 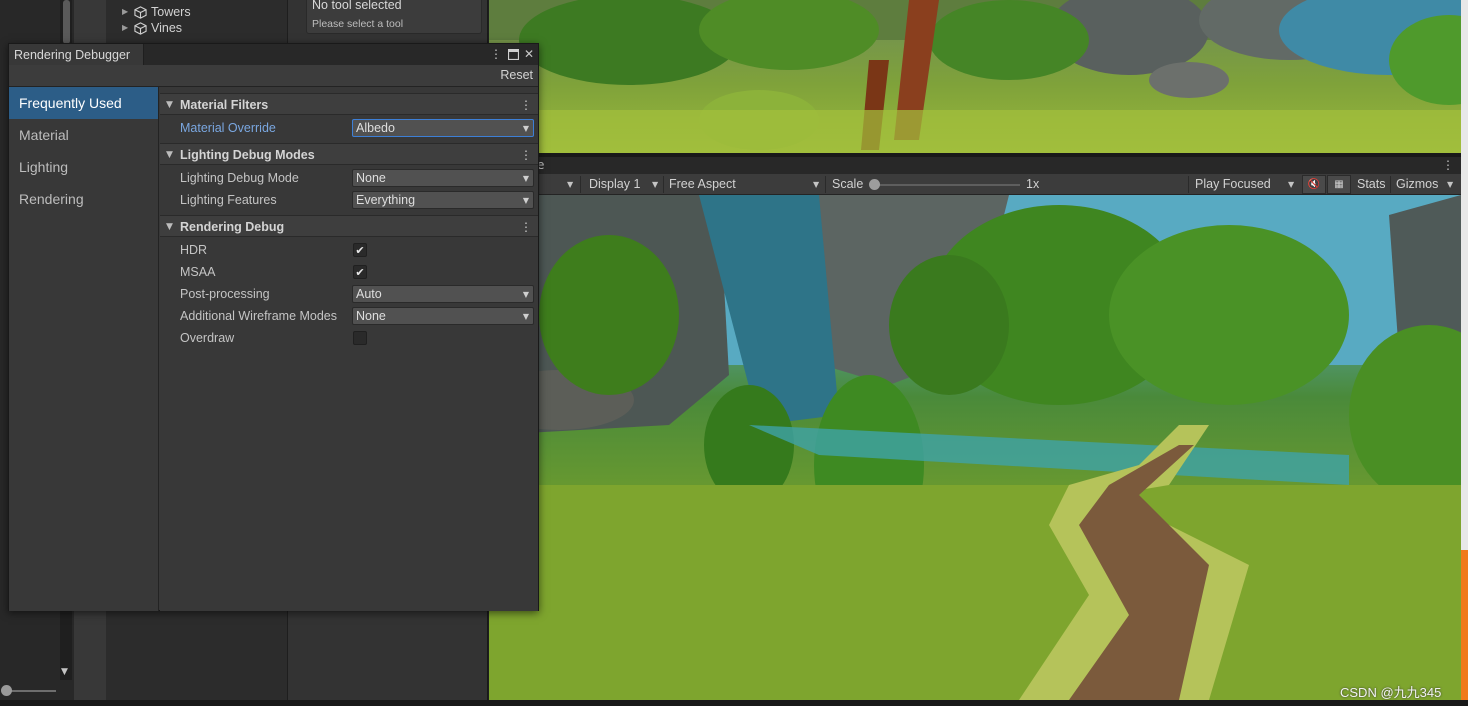 I want to click on hdr-checkbox: ✔, so click(x=360, y=250).